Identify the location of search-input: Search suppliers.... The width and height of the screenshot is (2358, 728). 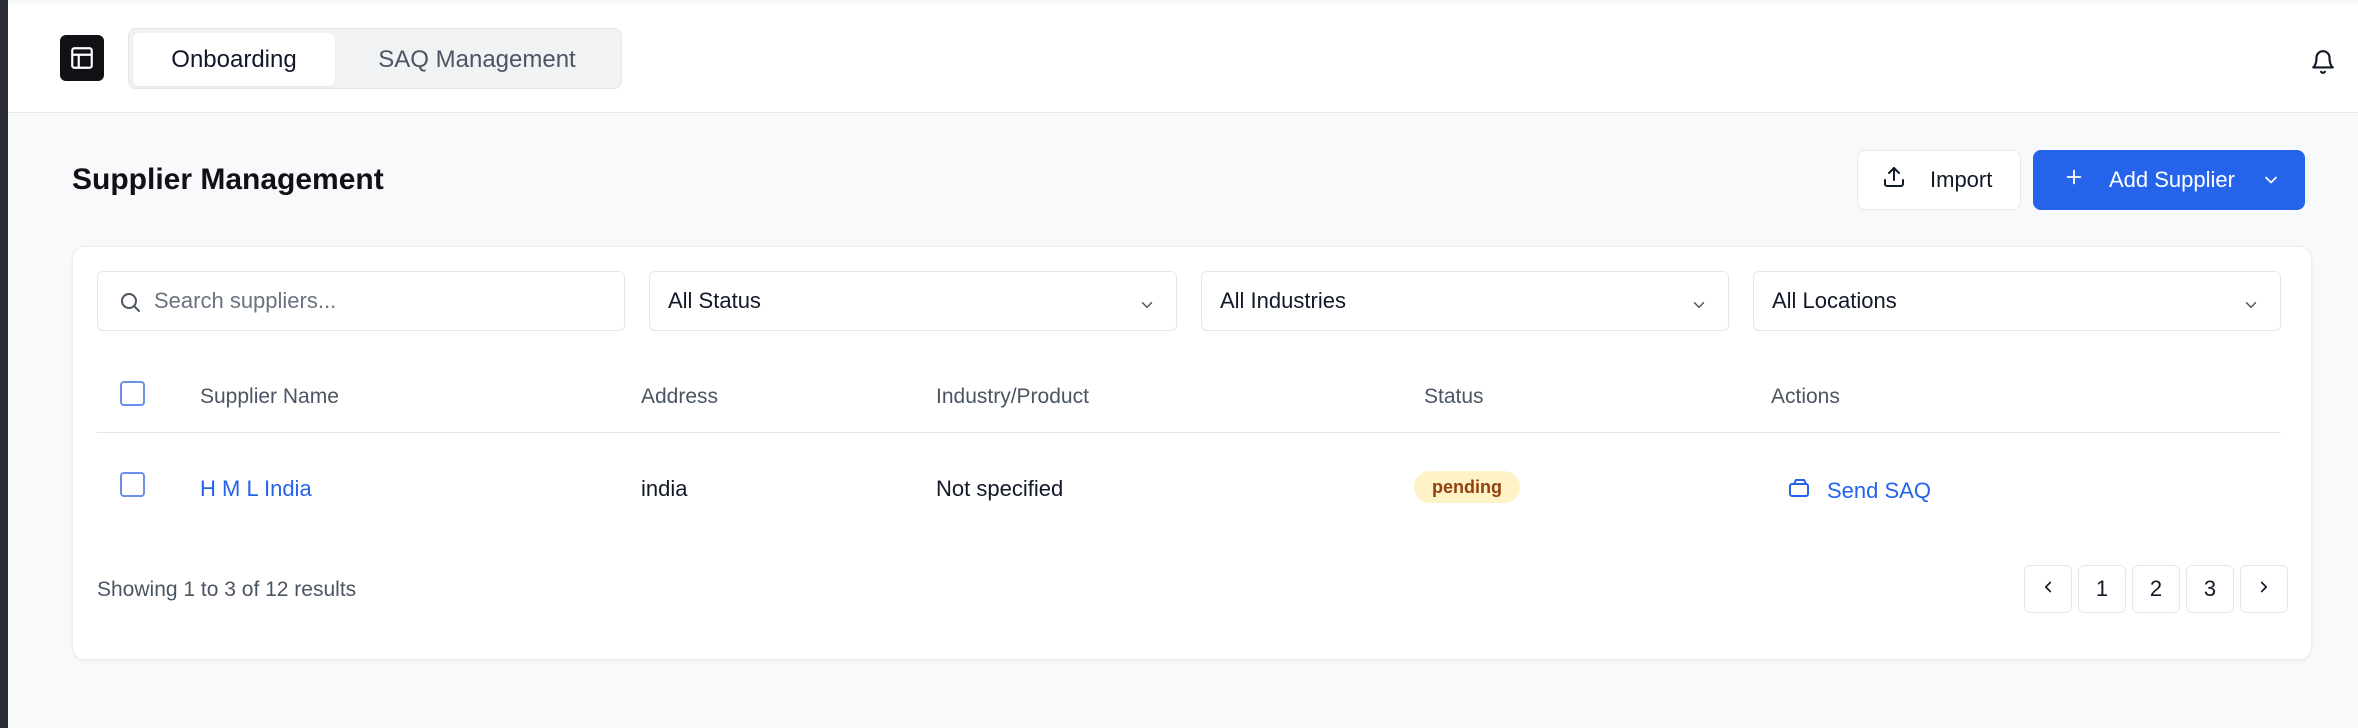
(361, 301).